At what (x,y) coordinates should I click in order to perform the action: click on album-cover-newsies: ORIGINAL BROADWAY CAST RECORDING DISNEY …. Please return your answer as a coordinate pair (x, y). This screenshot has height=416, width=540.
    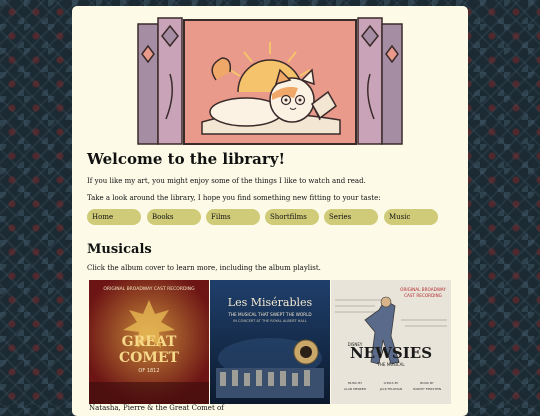
    Looking at the image, I should click on (391, 342).